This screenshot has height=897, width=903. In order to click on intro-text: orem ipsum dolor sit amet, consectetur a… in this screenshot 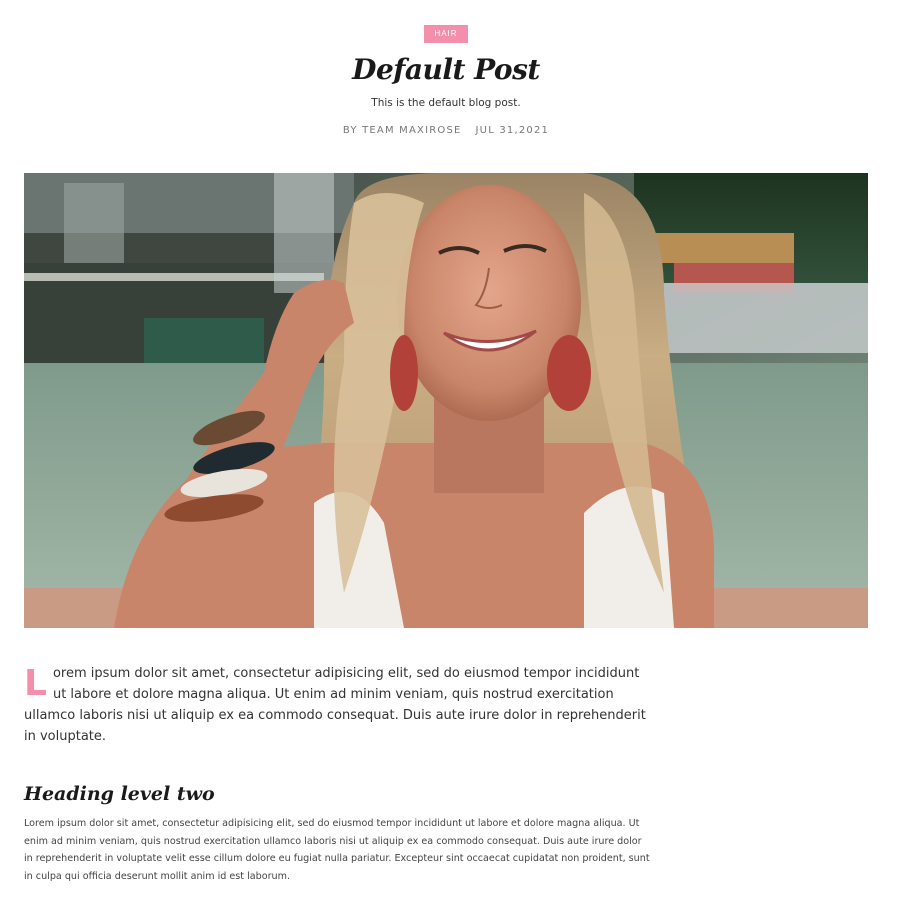, I will do `click(335, 705)`.